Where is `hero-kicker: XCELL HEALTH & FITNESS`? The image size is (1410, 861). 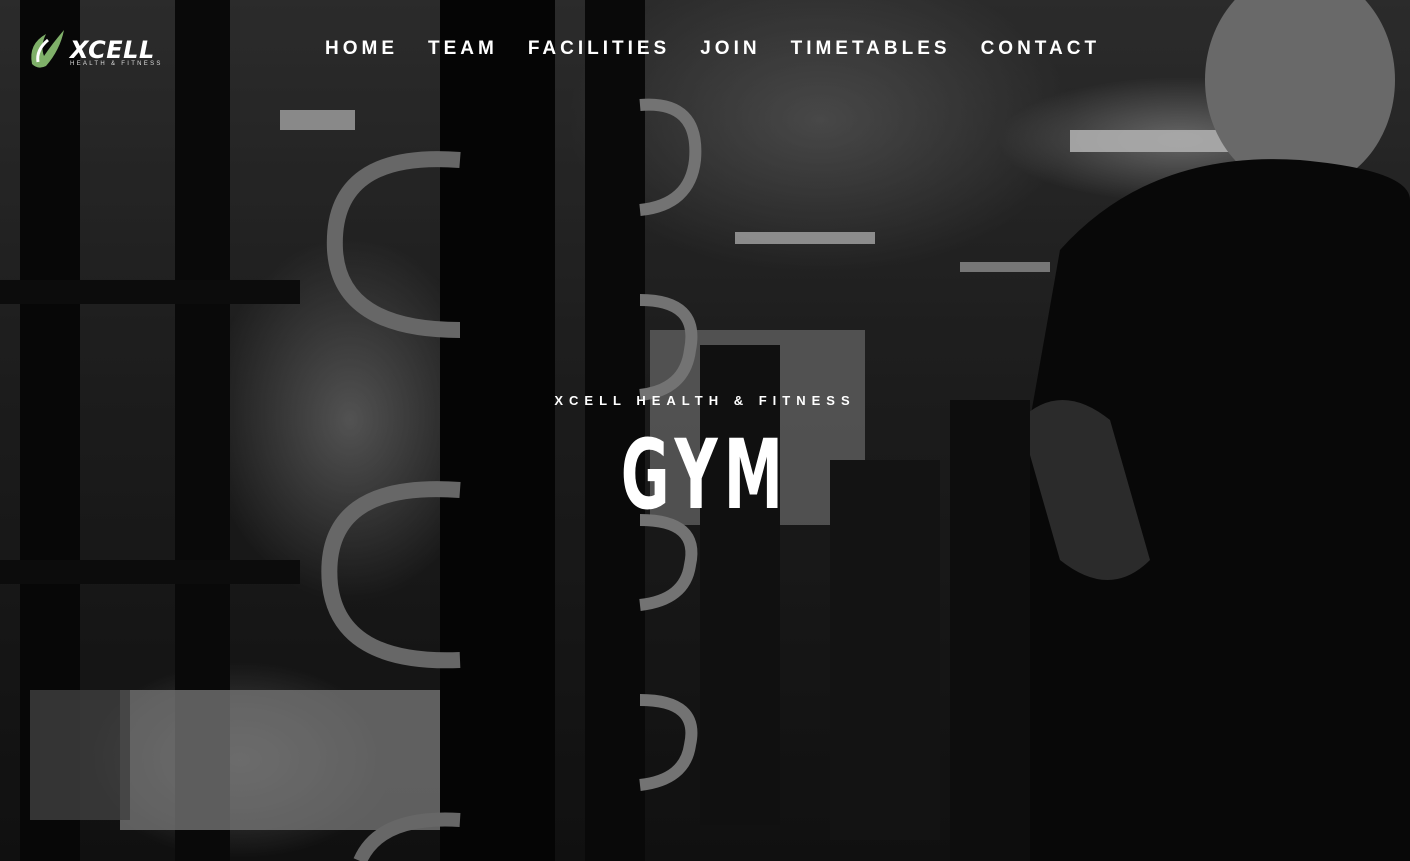
hero-kicker: XCELL HEALTH & FITNESS is located at coordinates (705, 400).